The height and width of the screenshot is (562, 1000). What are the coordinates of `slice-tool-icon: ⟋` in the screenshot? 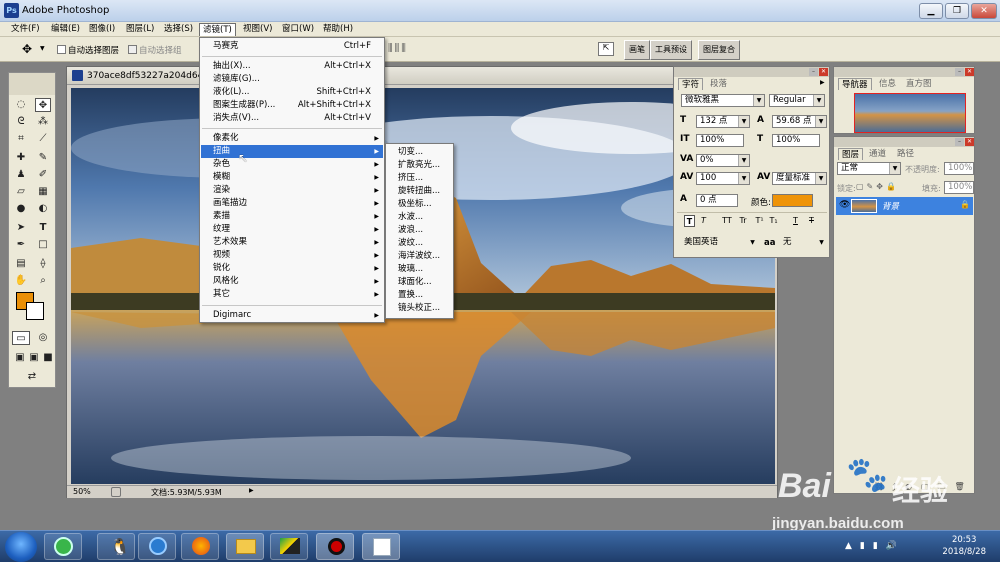 It's located at (43, 139).